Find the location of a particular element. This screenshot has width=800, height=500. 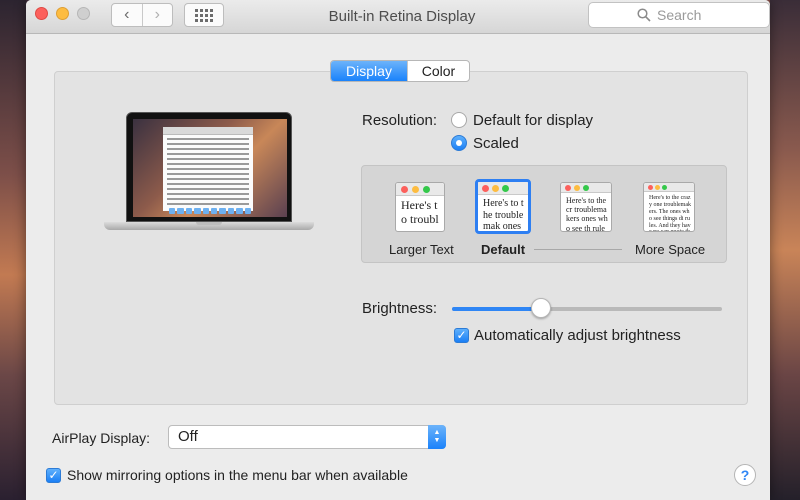

search-placeholder: Search is located at coordinates (679, 15).